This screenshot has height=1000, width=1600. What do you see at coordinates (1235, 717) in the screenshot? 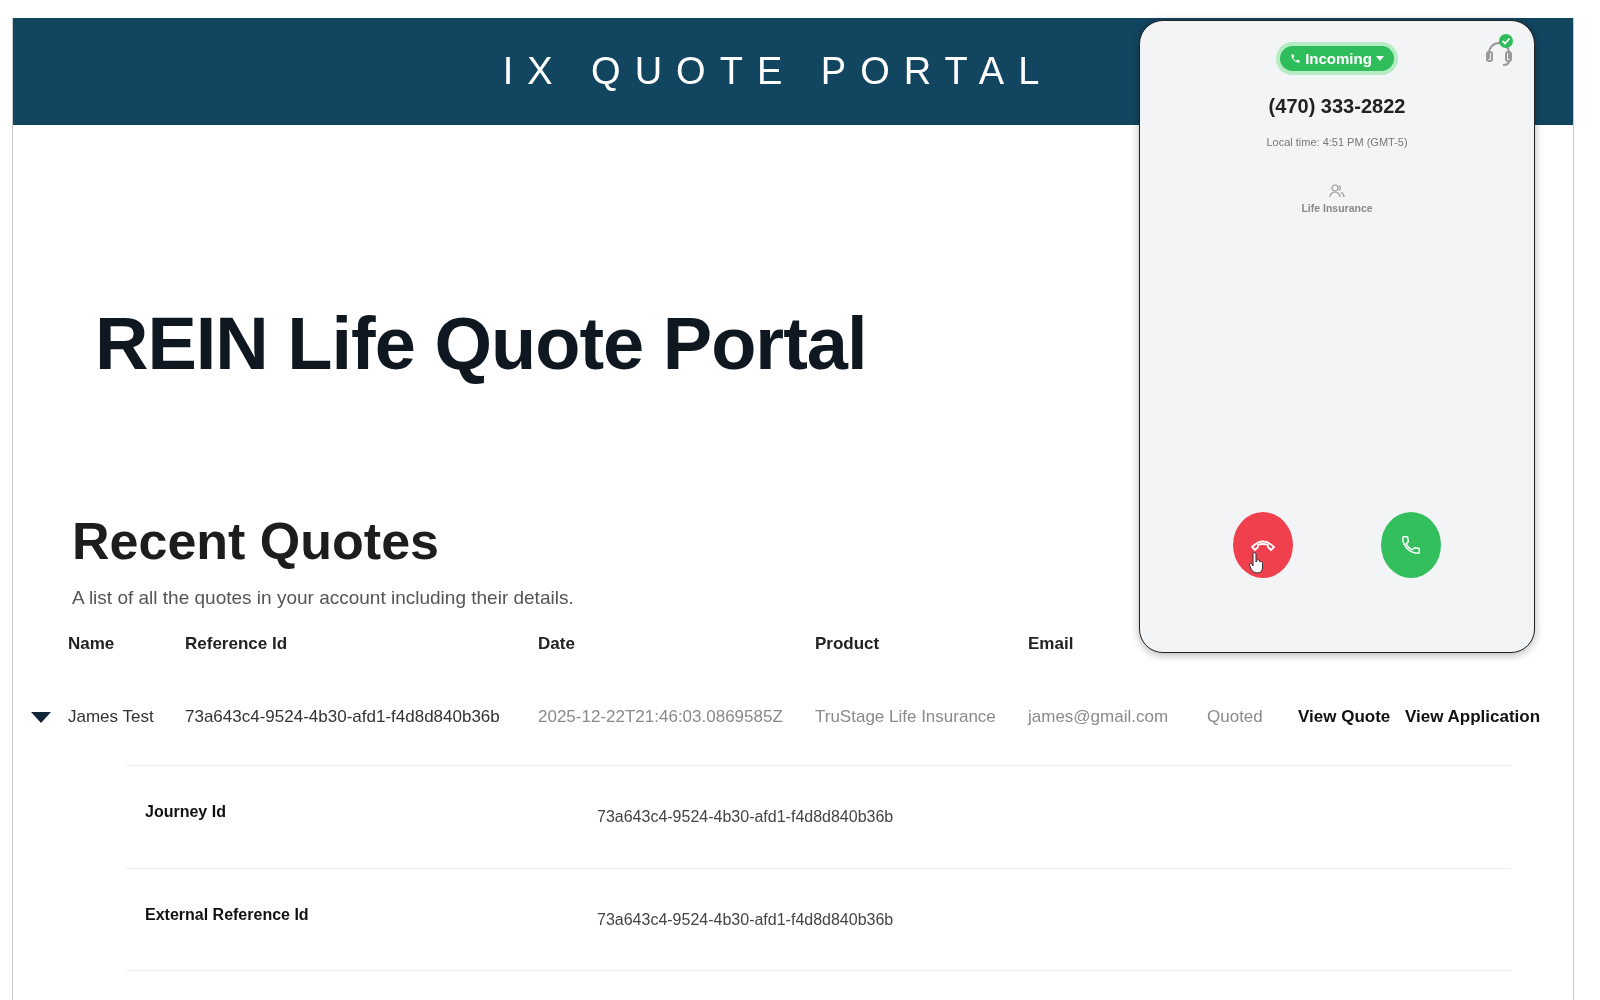
I see `table-cell-text: Quoted` at bounding box center [1235, 717].